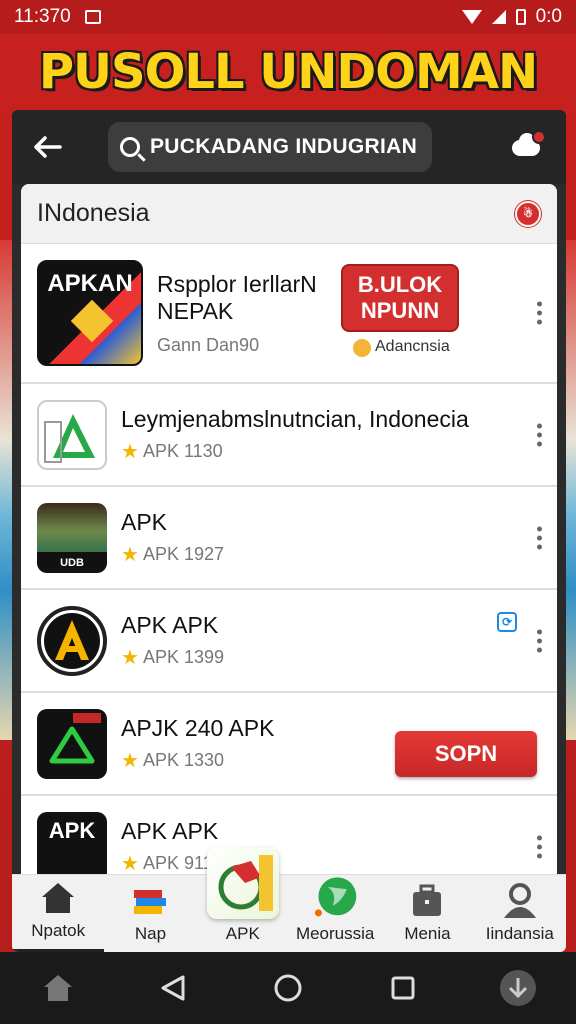 This screenshot has height=1024, width=576. What do you see at coordinates (90, 283) in the screenshot?
I see `app-icon-label: APKAN` at bounding box center [90, 283].